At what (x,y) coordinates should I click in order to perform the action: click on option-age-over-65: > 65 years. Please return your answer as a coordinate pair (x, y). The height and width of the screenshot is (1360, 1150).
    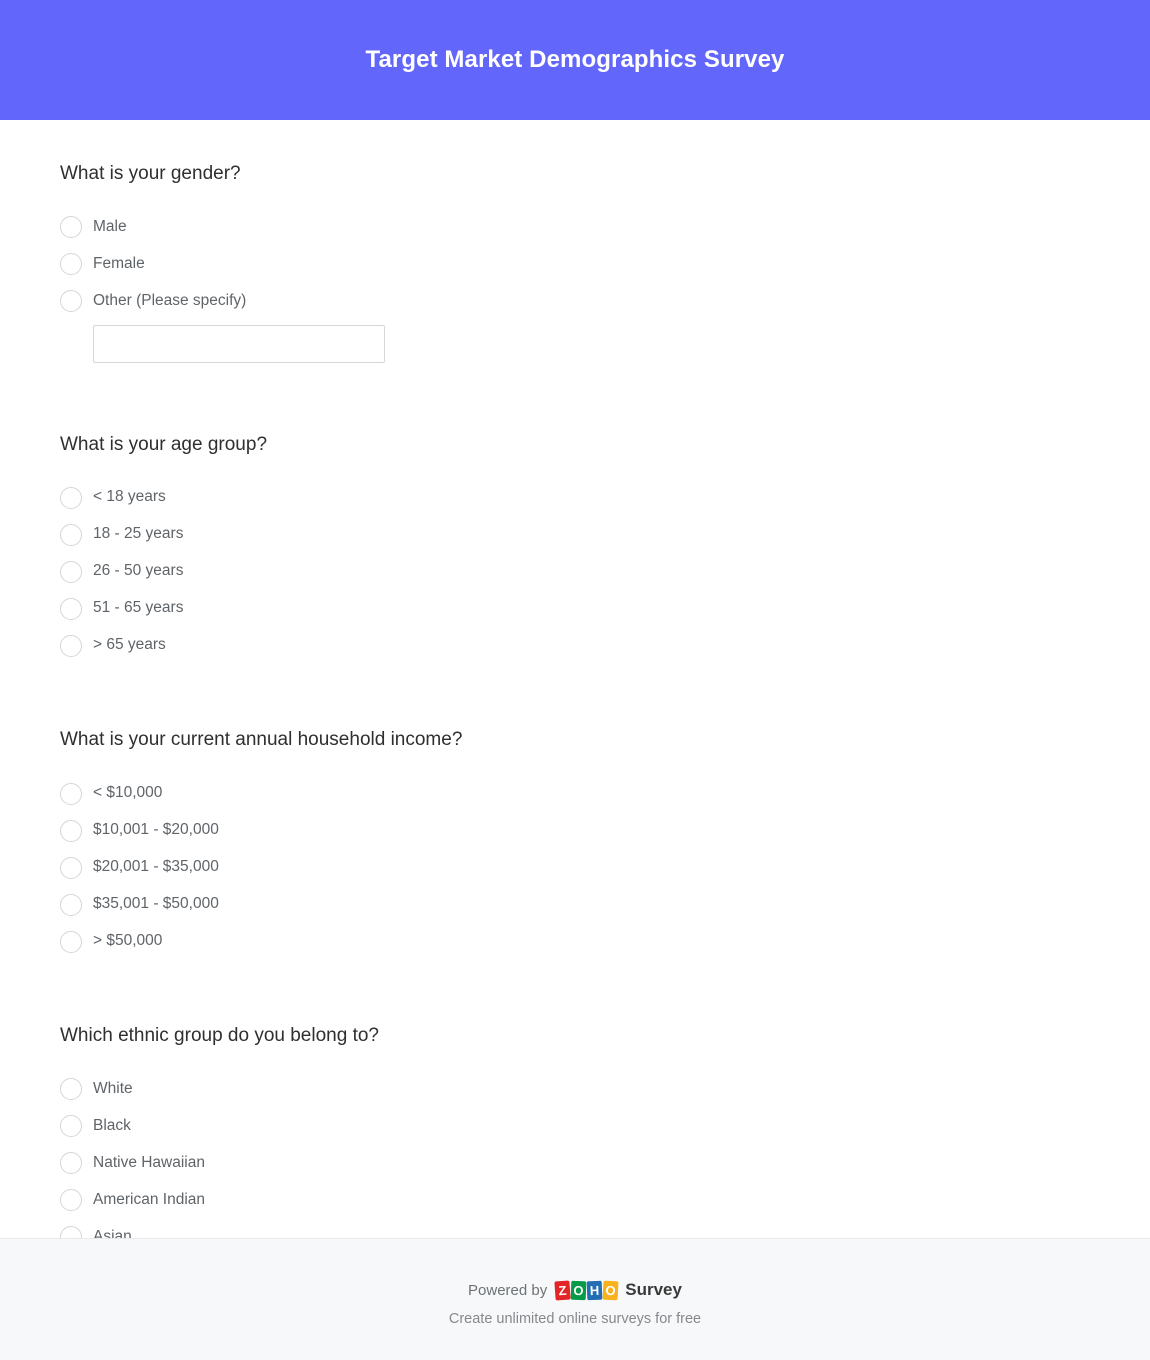
    Looking at the image, I should click on (575, 645).